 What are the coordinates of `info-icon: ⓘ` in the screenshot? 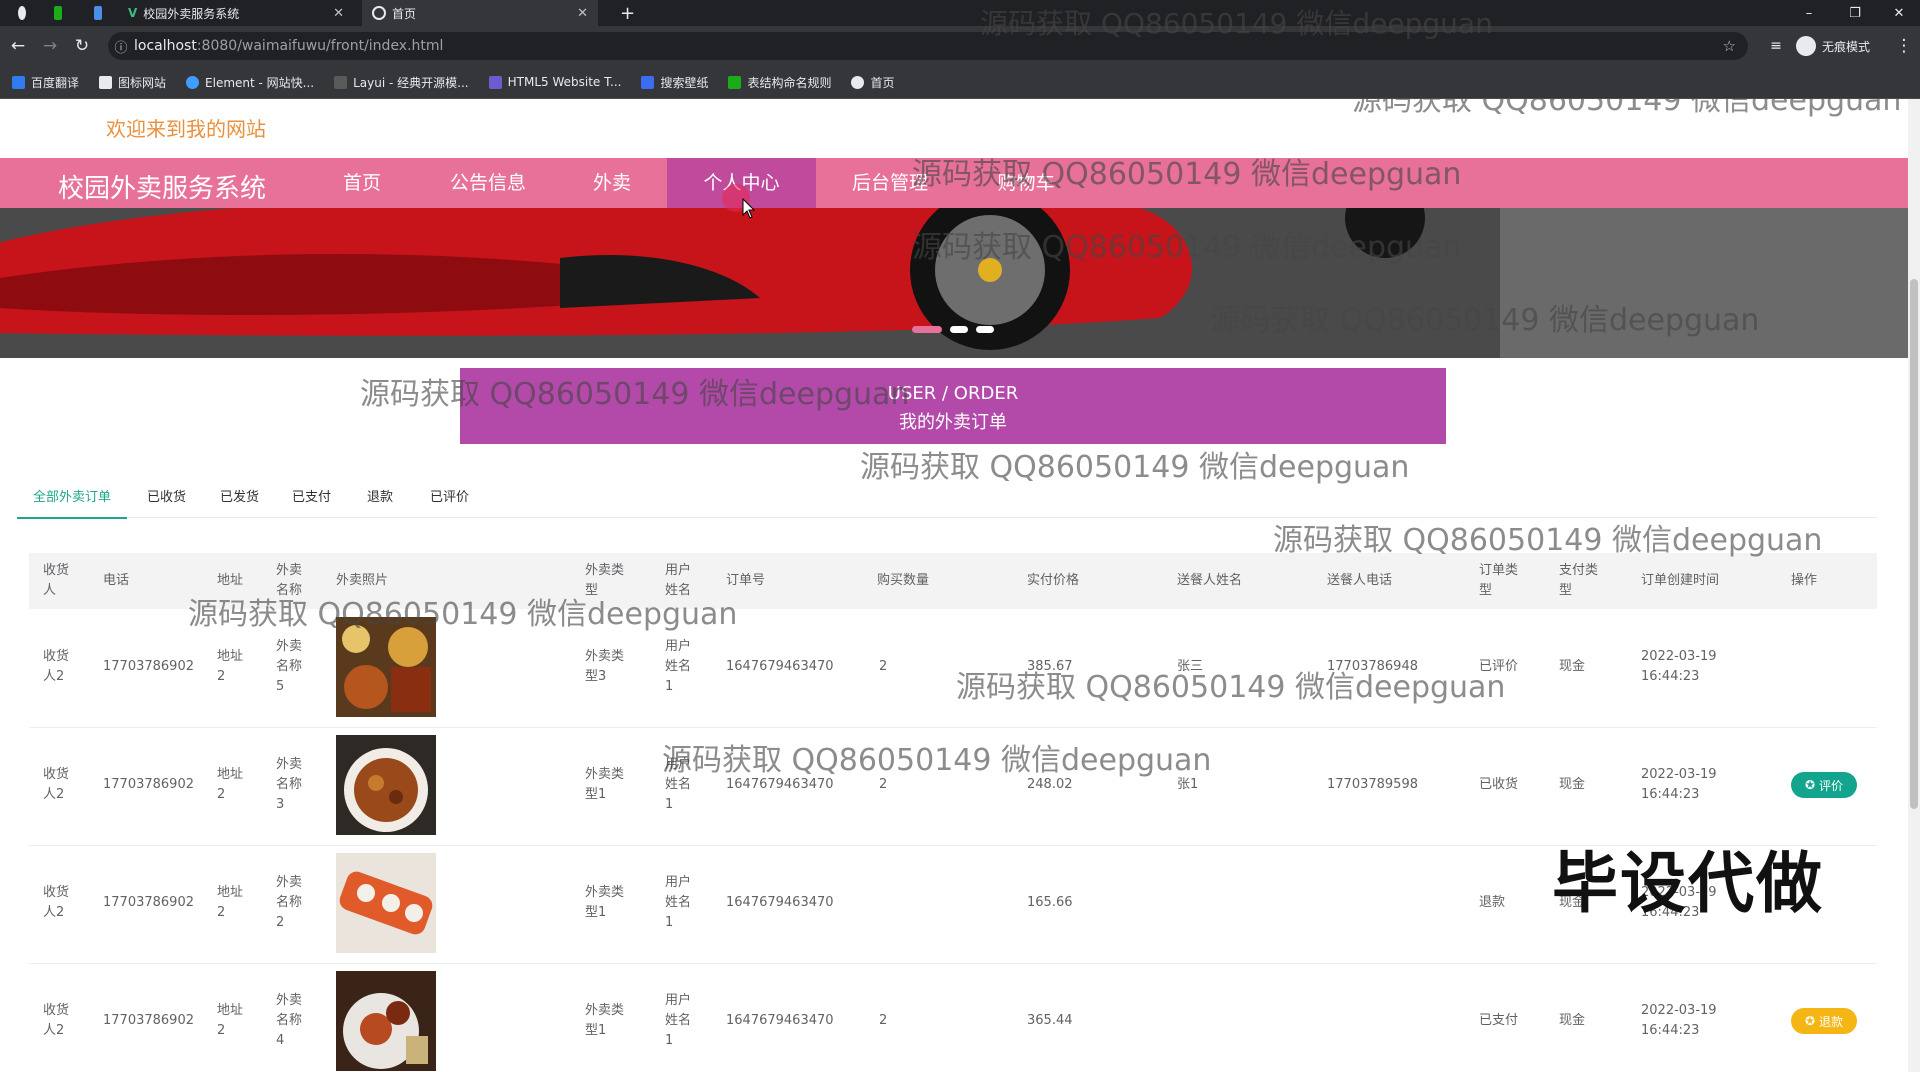 It's located at (121, 46).